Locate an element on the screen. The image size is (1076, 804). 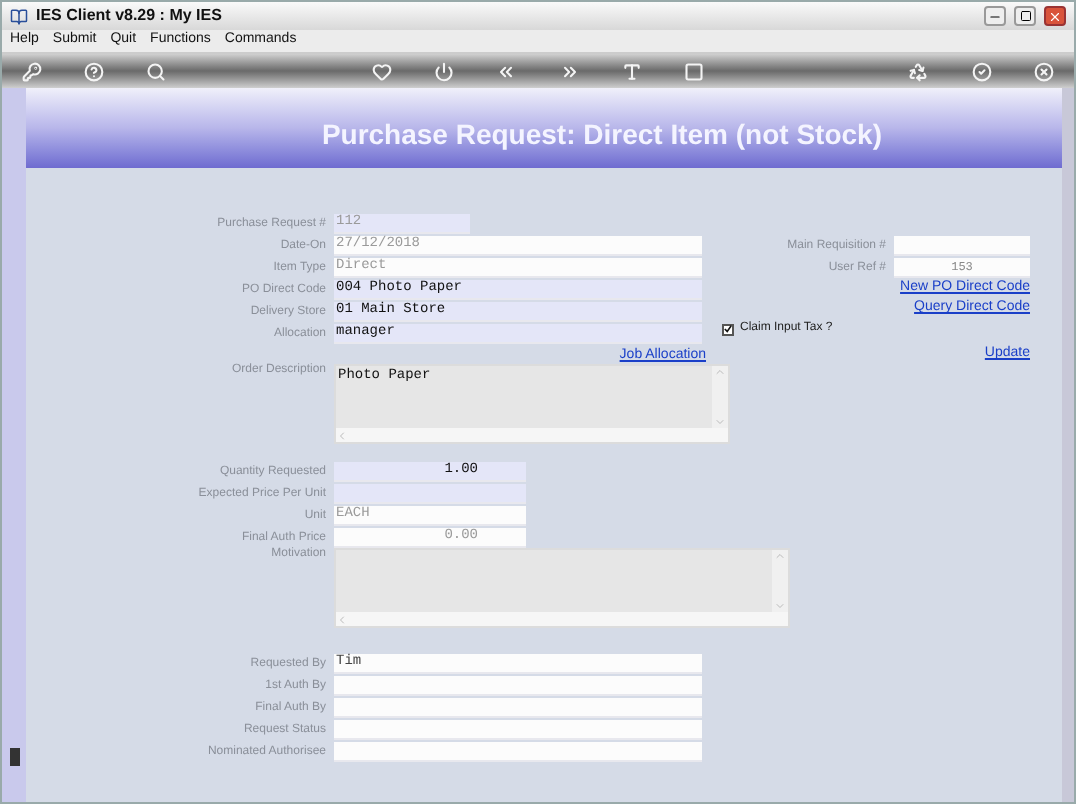
minimize-icon is located at coordinates (995, 17).